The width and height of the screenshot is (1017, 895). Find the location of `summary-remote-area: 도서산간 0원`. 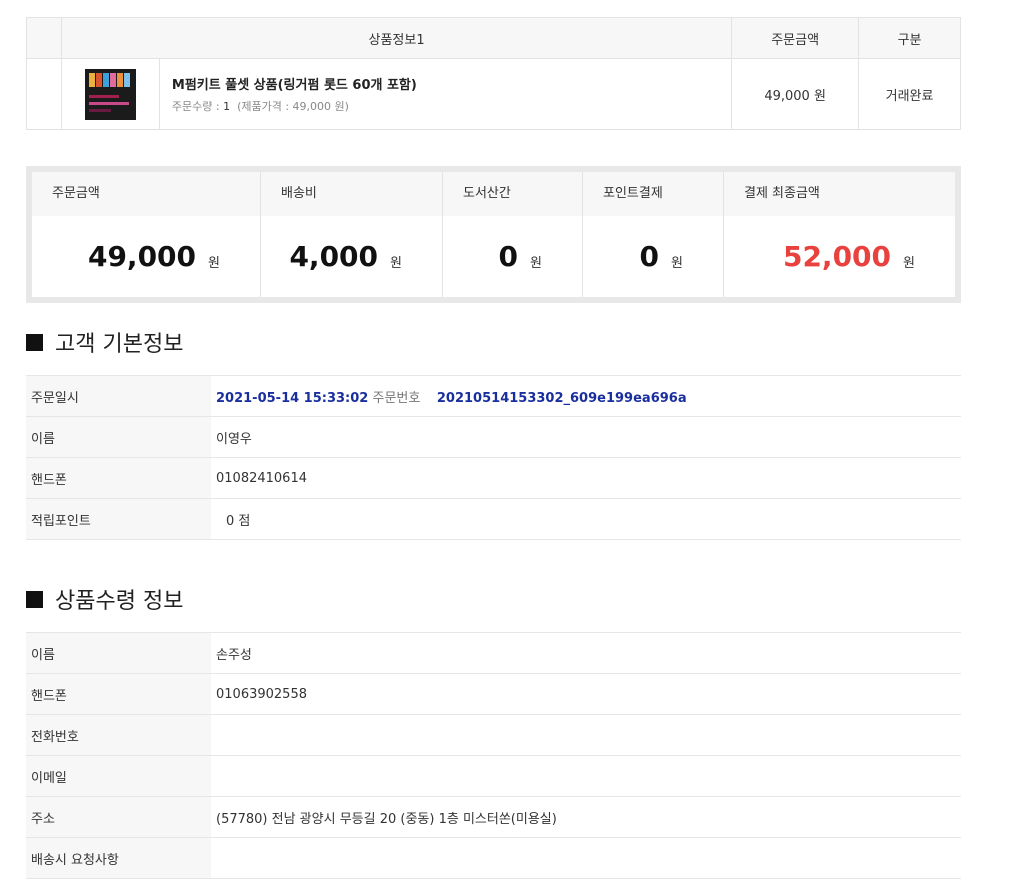

summary-remote-area: 도서산간 0원 is located at coordinates (513, 234).